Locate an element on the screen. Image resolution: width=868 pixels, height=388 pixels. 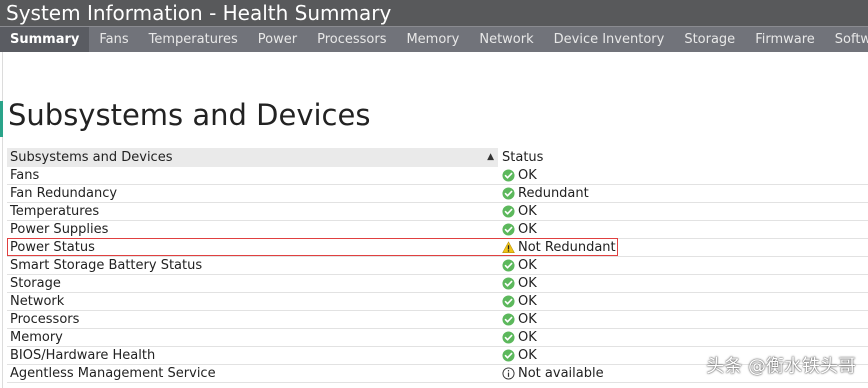
table-row: Power Status Not Redundant is located at coordinates (437, 247).